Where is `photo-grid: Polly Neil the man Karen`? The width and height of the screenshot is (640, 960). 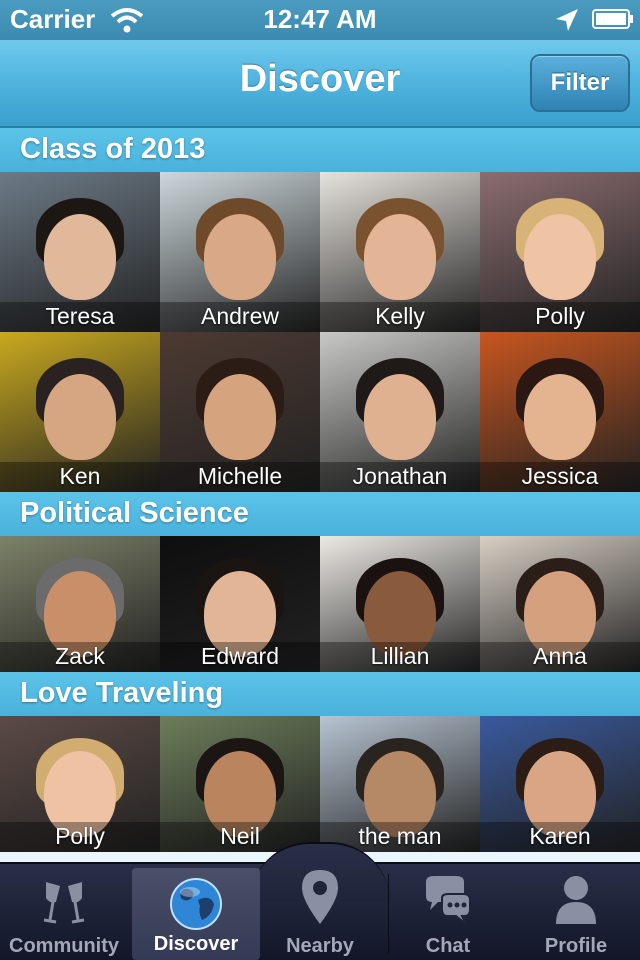
photo-grid: Polly Neil the man Karen is located at coordinates (320, 784).